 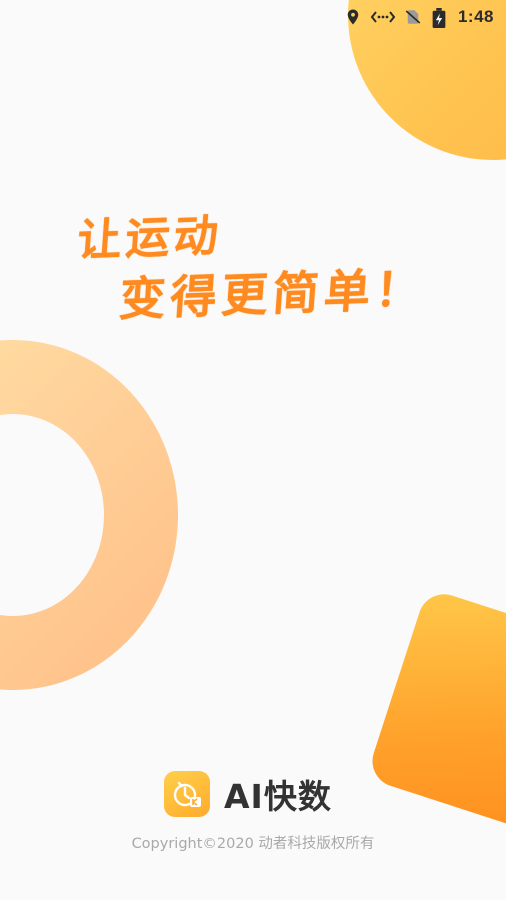 I want to click on brand-name: AI快数, so click(x=278, y=796).